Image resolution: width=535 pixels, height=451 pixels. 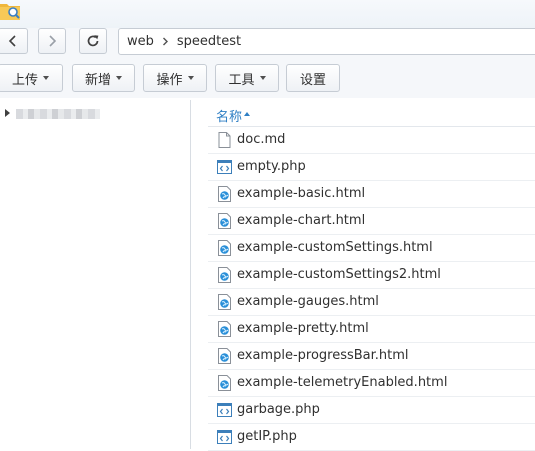 I want to click on back-button, so click(x=14, y=41).